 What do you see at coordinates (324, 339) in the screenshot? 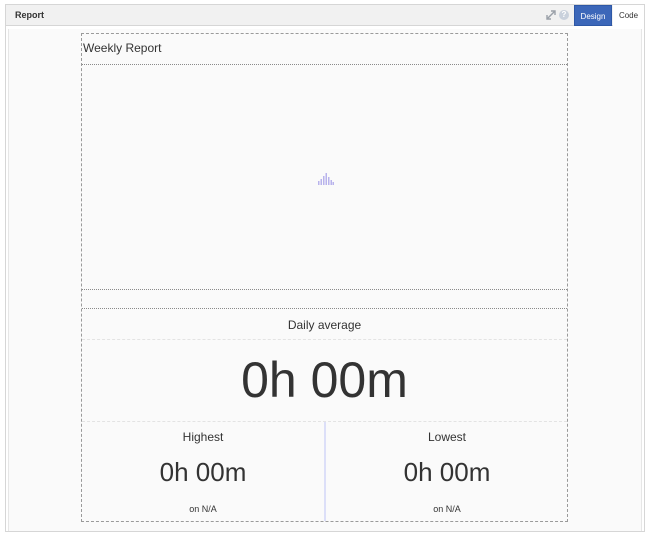
I see `divider` at bounding box center [324, 339].